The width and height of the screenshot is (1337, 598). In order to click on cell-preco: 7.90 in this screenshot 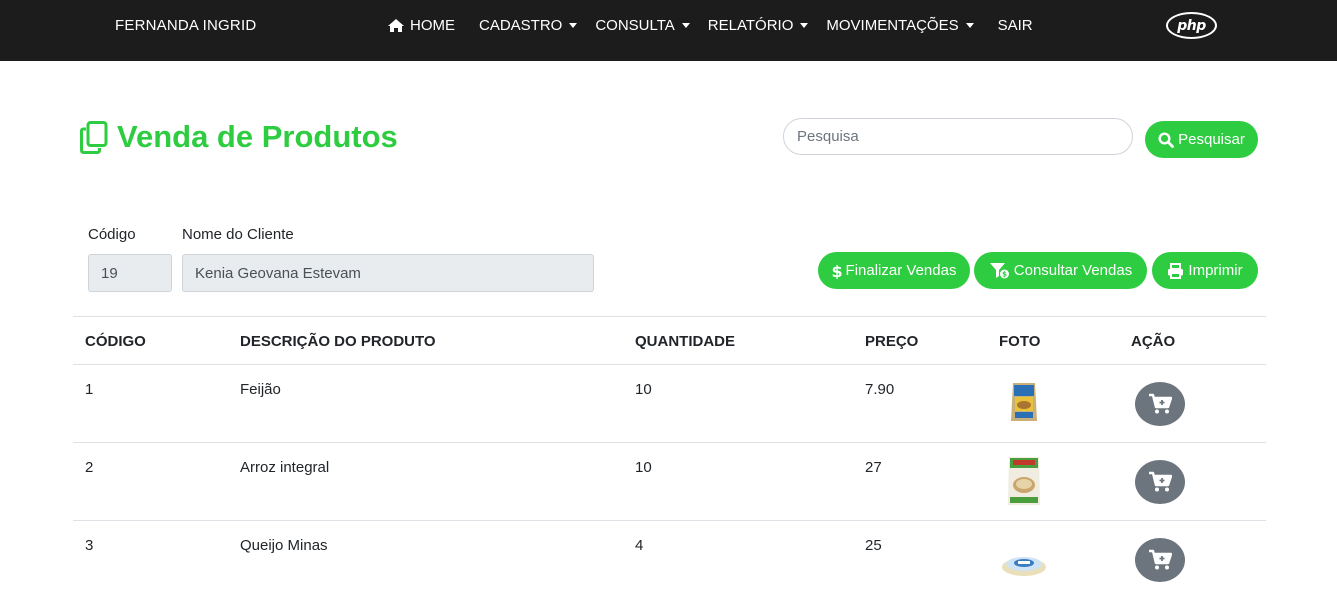, I will do `click(880, 389)`.